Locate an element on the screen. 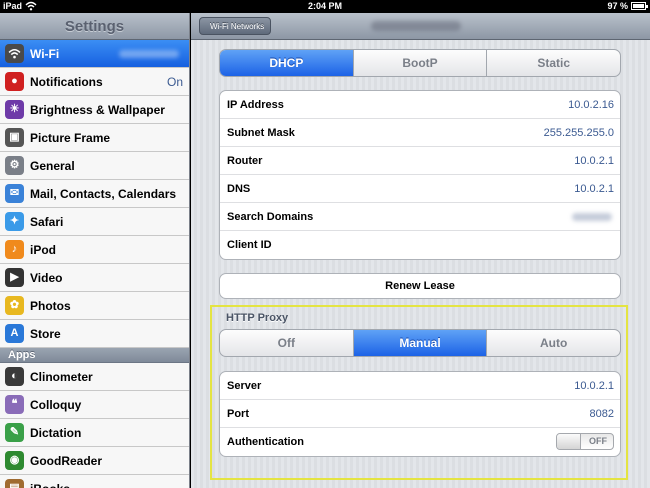 The image size is (650, 488). detail-navbar: Wi-Fi Networks is located at coordinates (420, 26).